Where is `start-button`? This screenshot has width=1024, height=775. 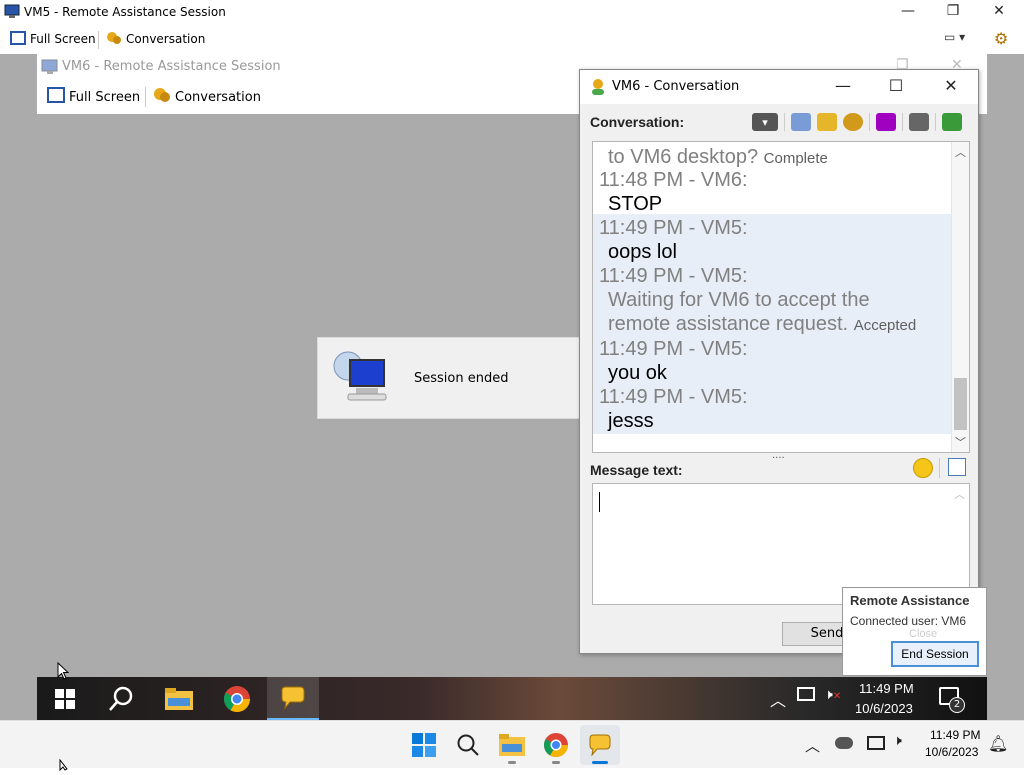
start-button is located at coordinates (424, 745).